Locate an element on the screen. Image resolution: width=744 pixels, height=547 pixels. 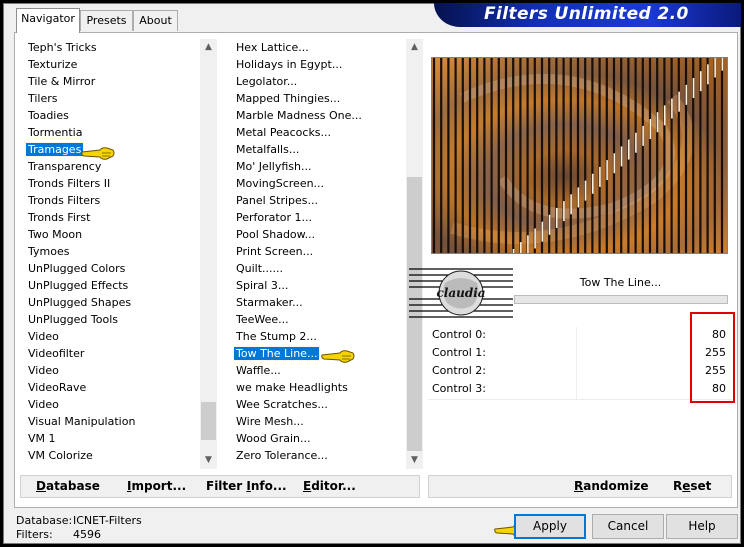
category-item: UnPlugged Effects is located at coordinates (112, 285).